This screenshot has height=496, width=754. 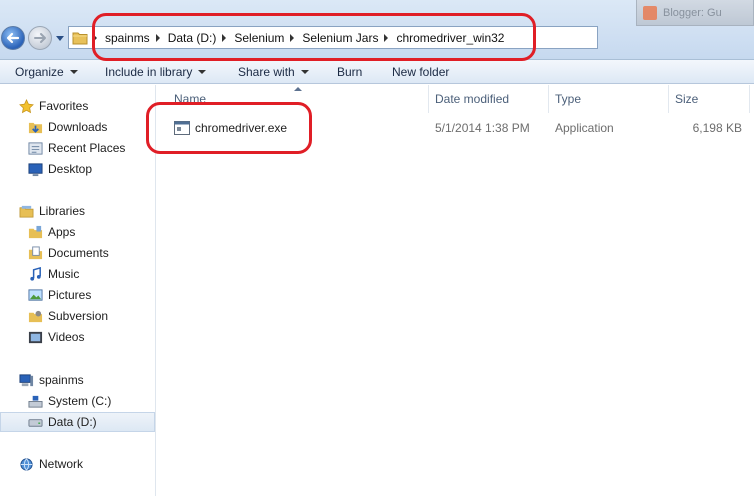 I want to click on share-with-button: Share with, so click(x=273, y=72).